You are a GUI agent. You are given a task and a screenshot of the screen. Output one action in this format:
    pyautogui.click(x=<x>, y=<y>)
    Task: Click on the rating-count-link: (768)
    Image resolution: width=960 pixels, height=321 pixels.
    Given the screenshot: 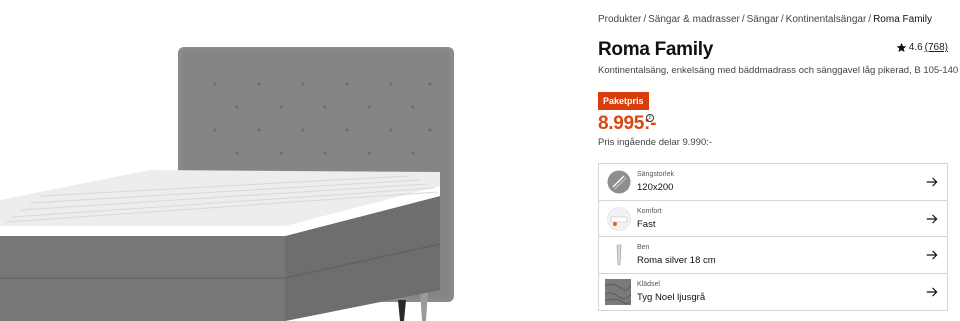 What is the action you would take?
    pyautogui.click(x=936, y=47)
    